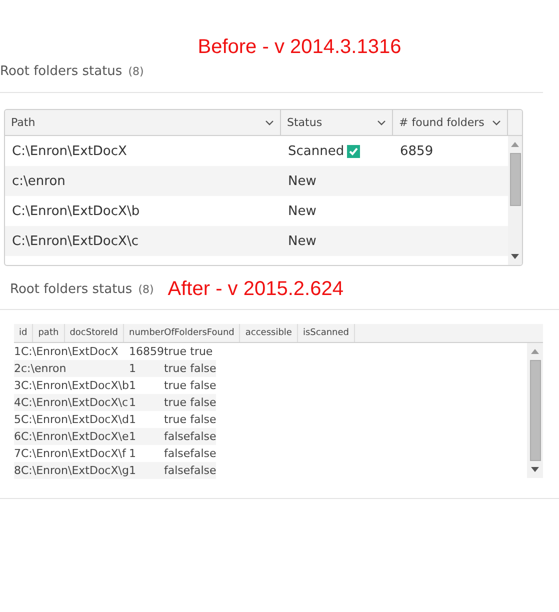 This screenshot has height=612, width=559. What do you see at coordinates (150, 352) in the screenshot?
I see `table-cell-text: 6859` at bounding box center [150, 352].